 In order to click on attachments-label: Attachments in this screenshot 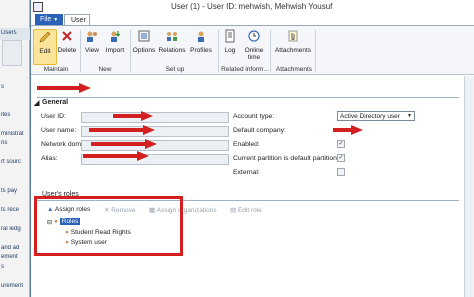, I will do `click(293, 50)`.